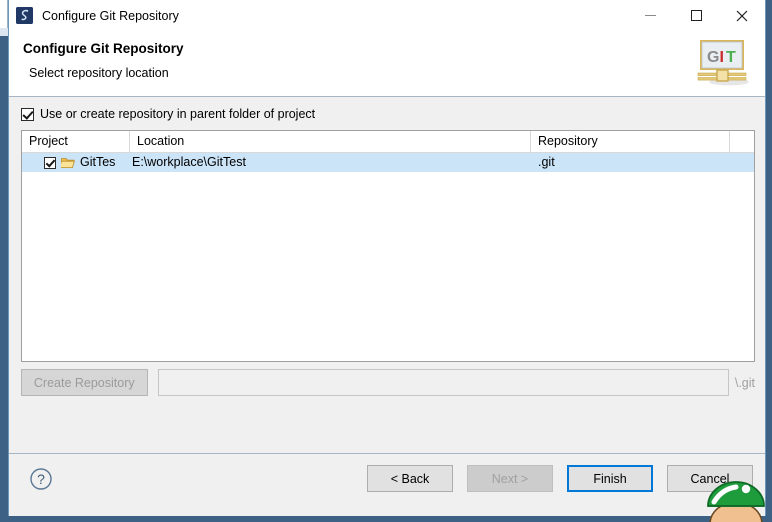 The width and height of the screenshot is (772, 522). What do you see at coordinates (4, 14) in the screenshot?
I see `background-window-edge` at bounding box center [4, 14].